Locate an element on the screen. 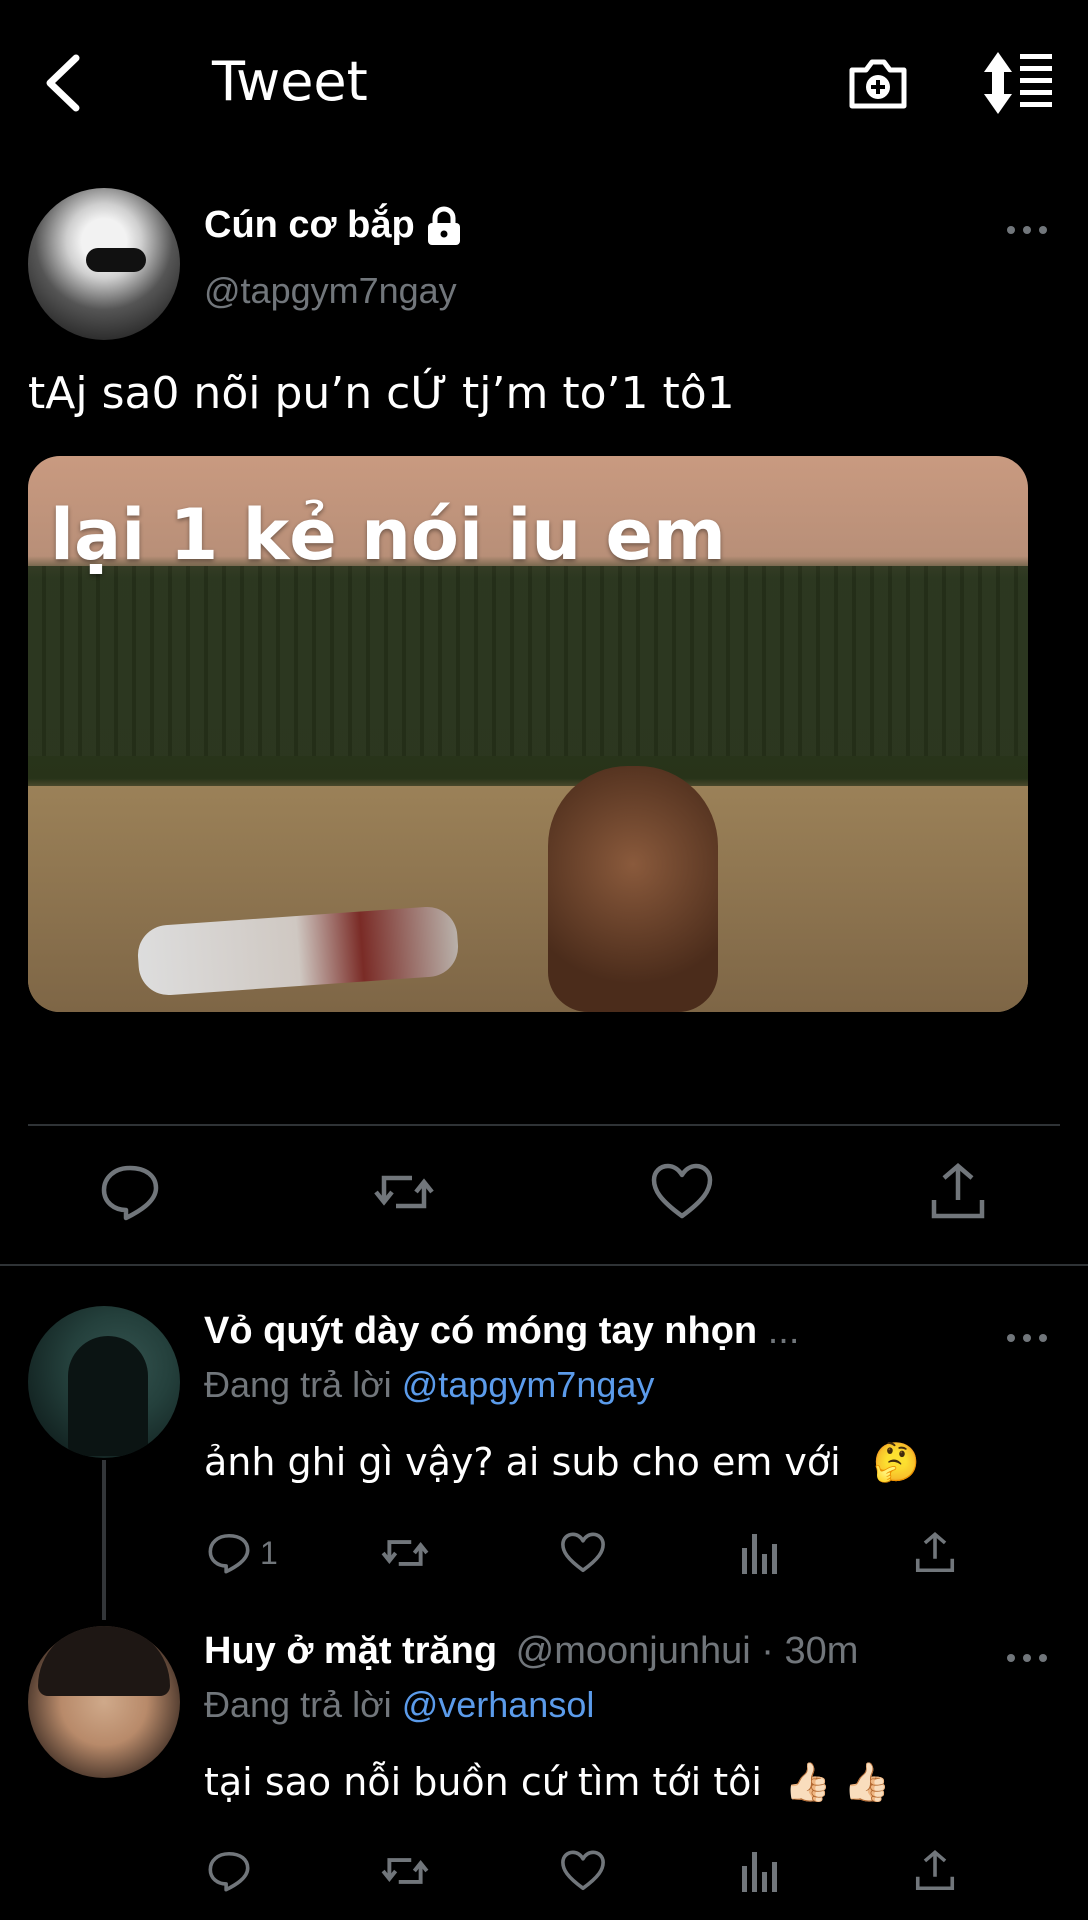 The height and width of the screenshot is (1920, 1088). reply-button: 1 is located at coordinates (242, 1553).